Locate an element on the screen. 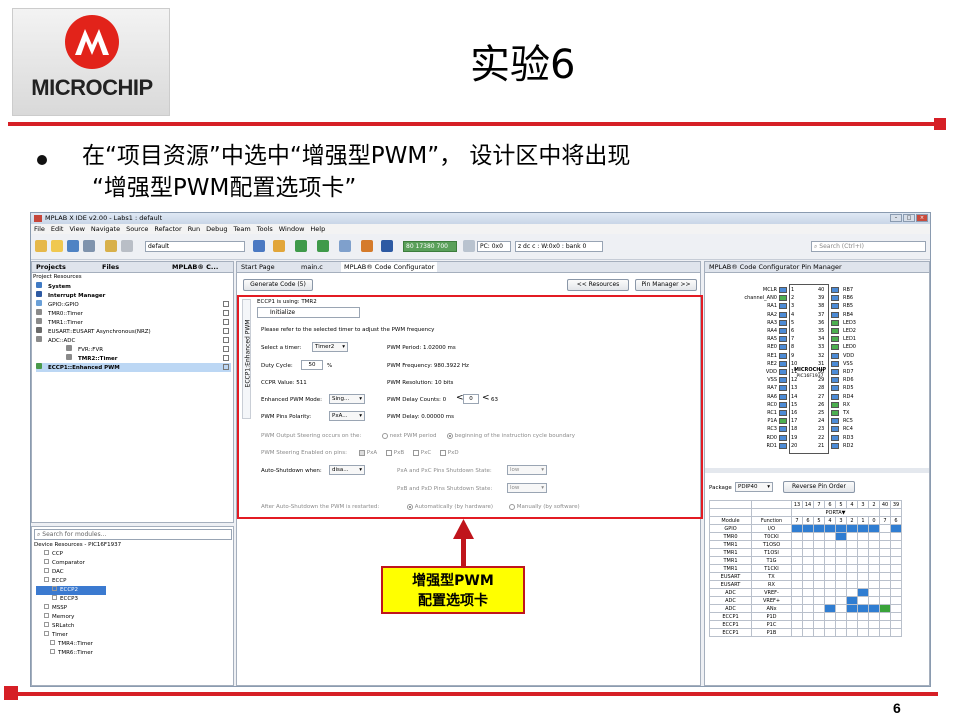 Image resolution: width=955 pixels, height=717 pixels. menu-item-tools: Tools is located at coordinates (265, 229).